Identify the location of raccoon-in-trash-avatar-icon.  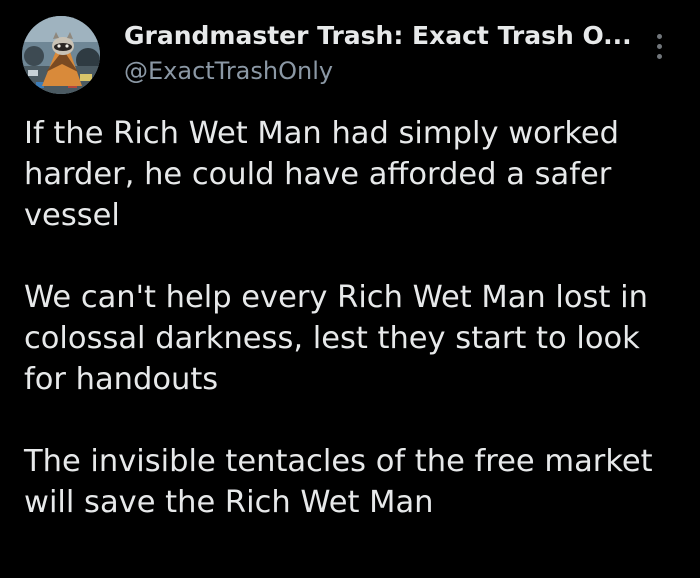
(61, 55).